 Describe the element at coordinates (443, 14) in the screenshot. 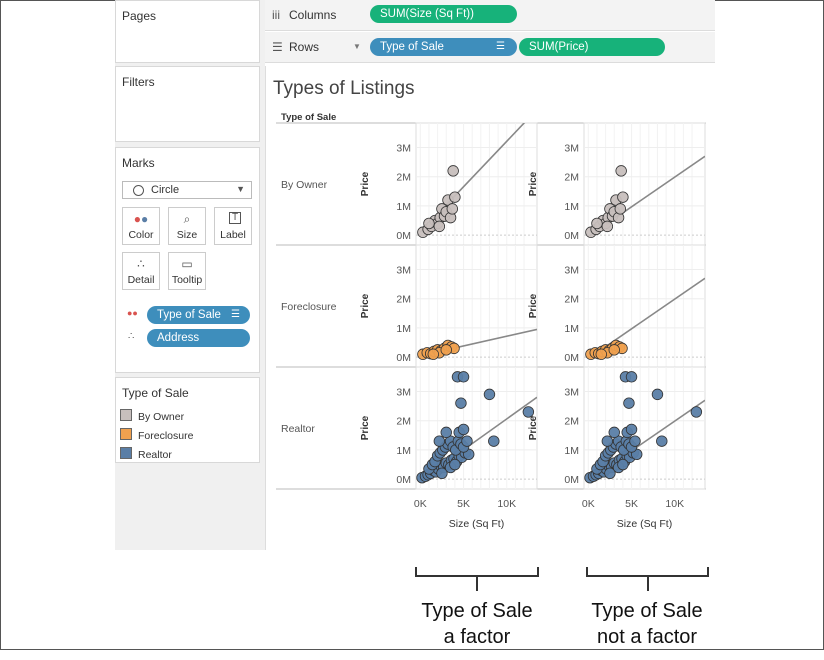

I see `columns-pill-size: SUM(Size (Sq Ft))` at that location.